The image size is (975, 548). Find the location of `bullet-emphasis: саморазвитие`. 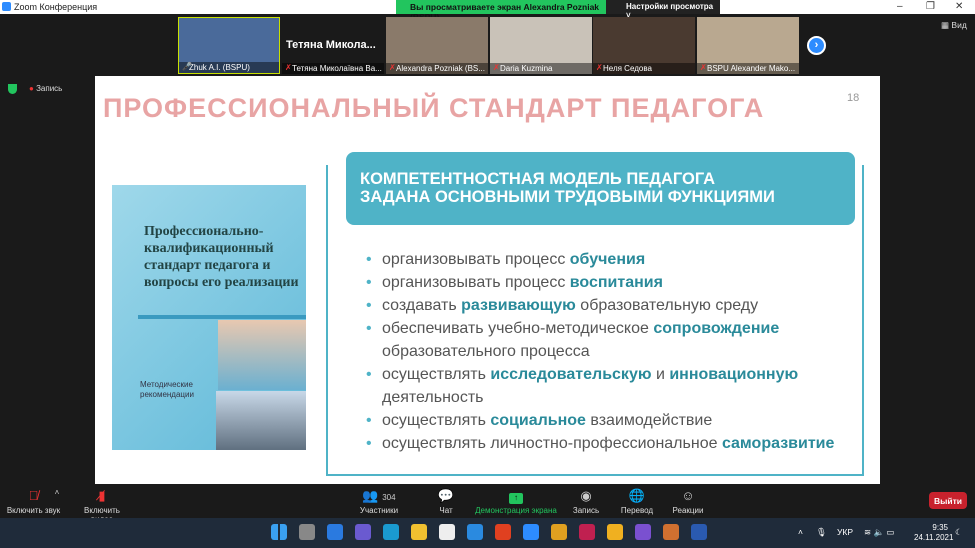

bullet-emphasis: саморазвитие is located at coordinates (778, 443).